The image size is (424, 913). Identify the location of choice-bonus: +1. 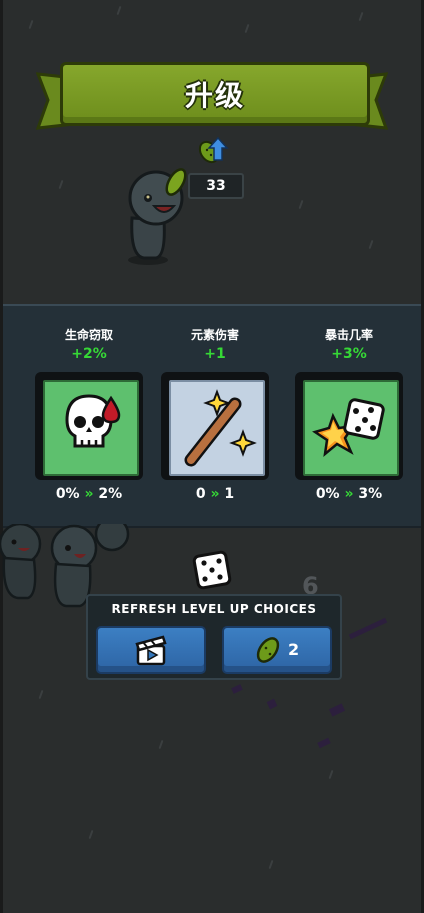
(215, 354).